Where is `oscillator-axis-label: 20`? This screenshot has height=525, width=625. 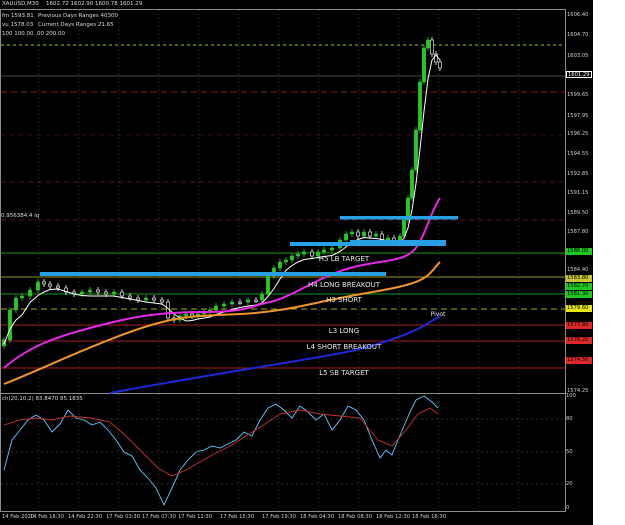 oscillator-axis-label: 20 is located at coordinates (569, 484).